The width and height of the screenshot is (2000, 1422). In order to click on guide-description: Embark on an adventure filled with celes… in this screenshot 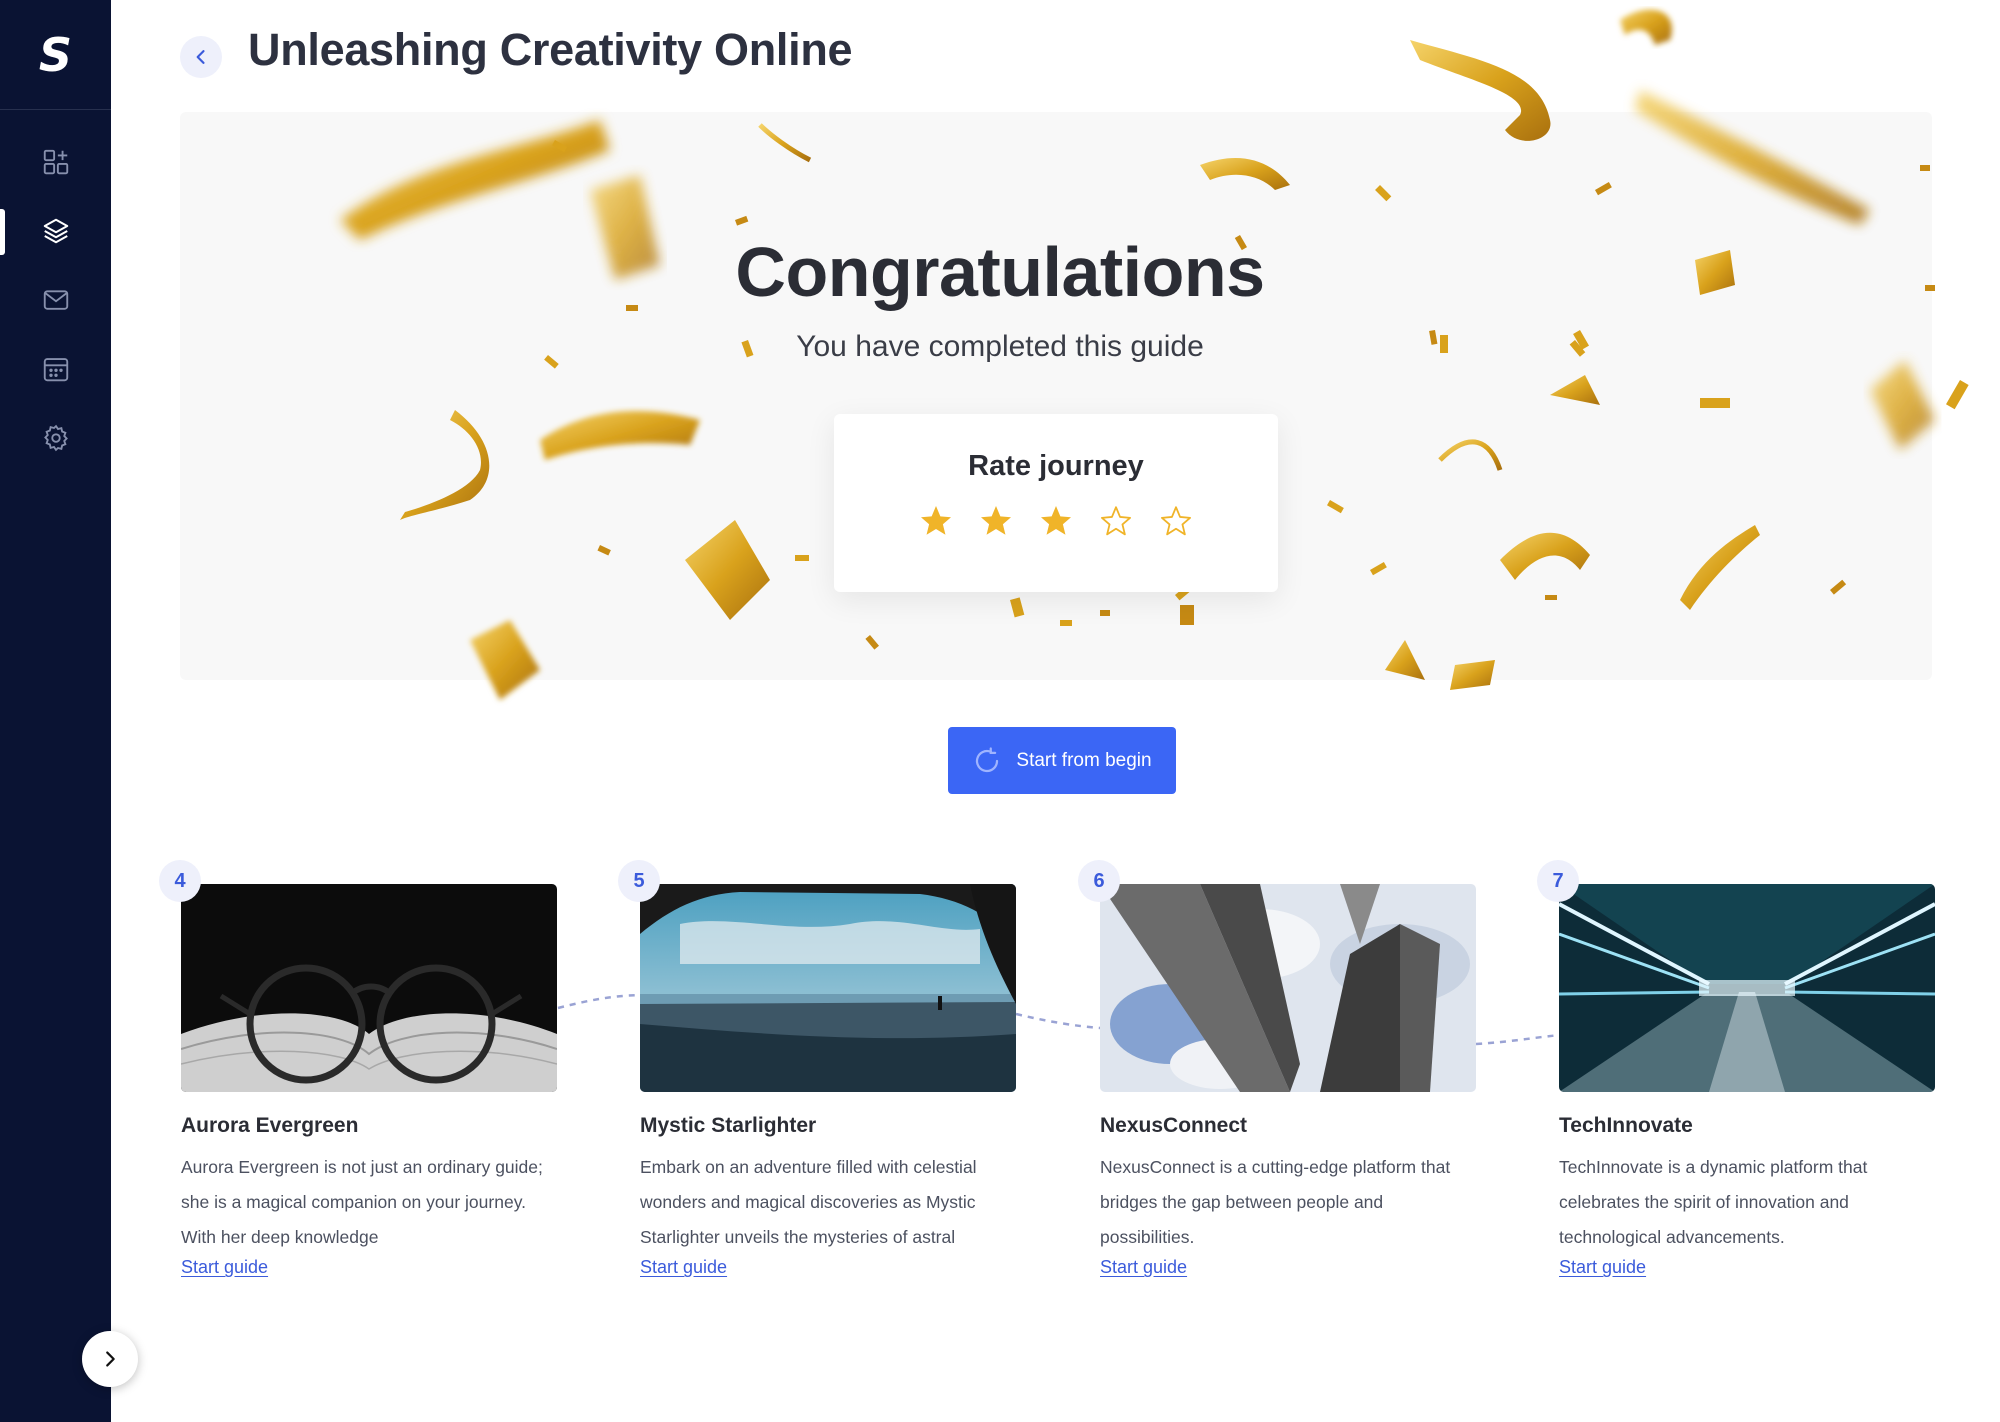, I will do `click(808, 1202)`.